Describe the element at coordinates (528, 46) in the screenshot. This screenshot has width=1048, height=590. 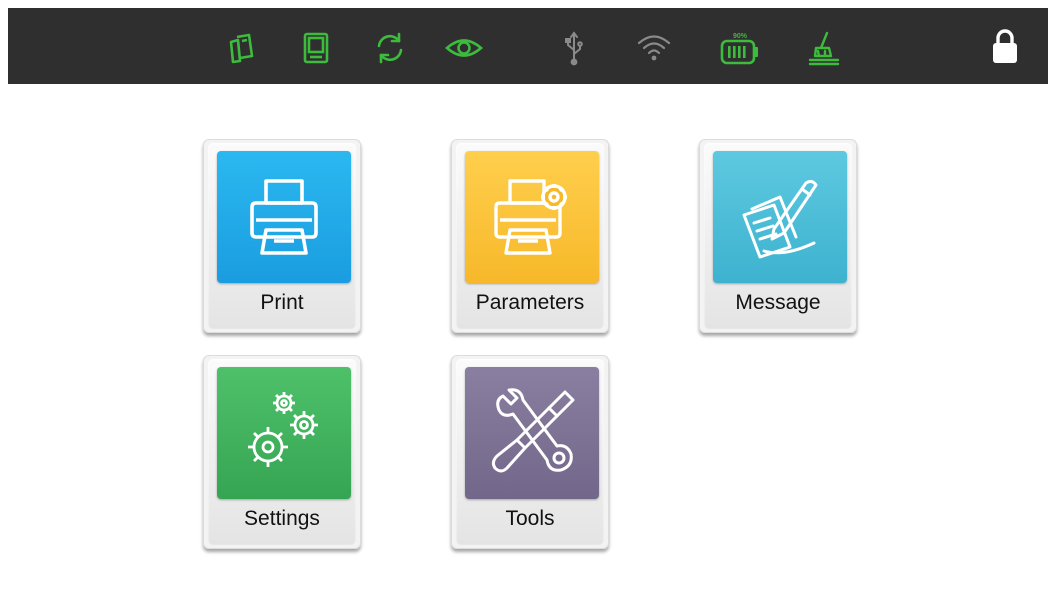
I see `status-bar: 90%` at that location.